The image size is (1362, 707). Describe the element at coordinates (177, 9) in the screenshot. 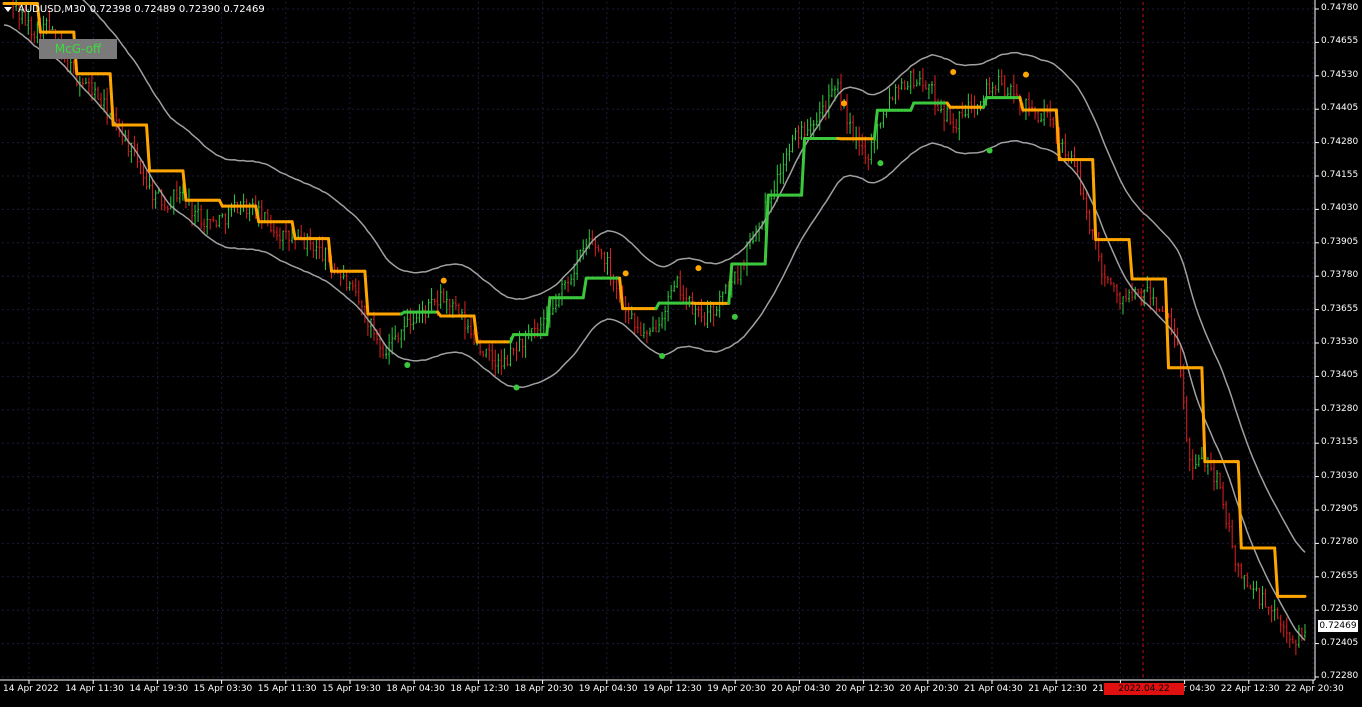

I see `ohlc-values: 0.72398 0.72489 0.72390 0.72469` at that location.